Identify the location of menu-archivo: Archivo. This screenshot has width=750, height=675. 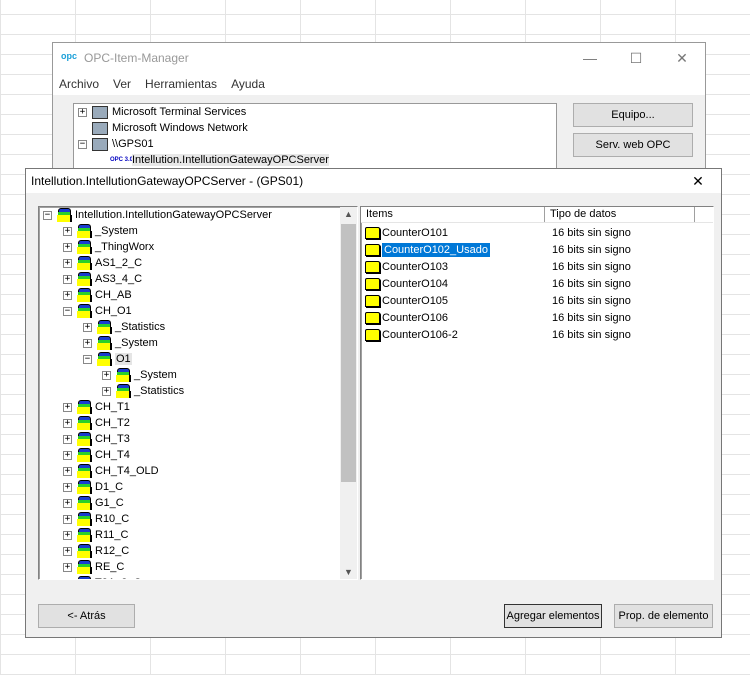
(79, 84).